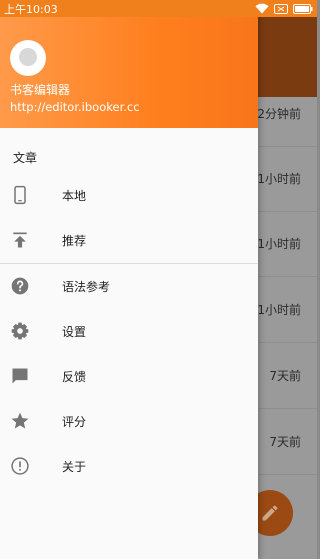 The width and height of the screenshot is (320, 559). I want to click on menu-item-label: 语法参考, so click(86, 287).